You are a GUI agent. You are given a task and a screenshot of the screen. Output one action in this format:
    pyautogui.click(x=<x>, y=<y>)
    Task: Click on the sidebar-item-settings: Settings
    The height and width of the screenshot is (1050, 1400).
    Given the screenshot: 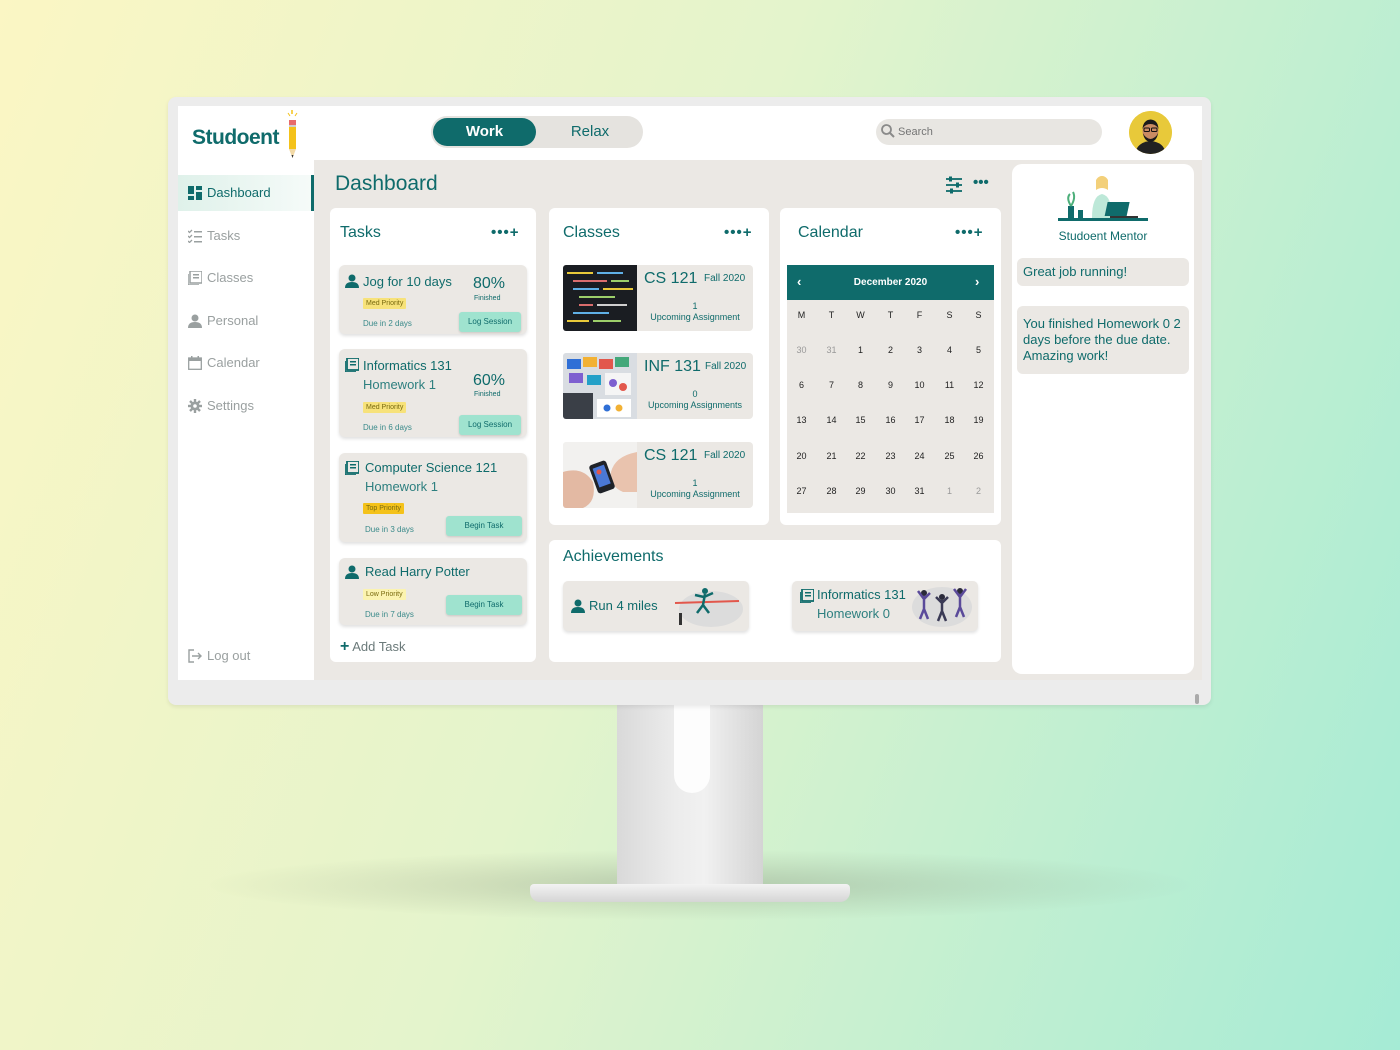 What is the action you would take?
    pyautogui.click(x=246, y=406)
    